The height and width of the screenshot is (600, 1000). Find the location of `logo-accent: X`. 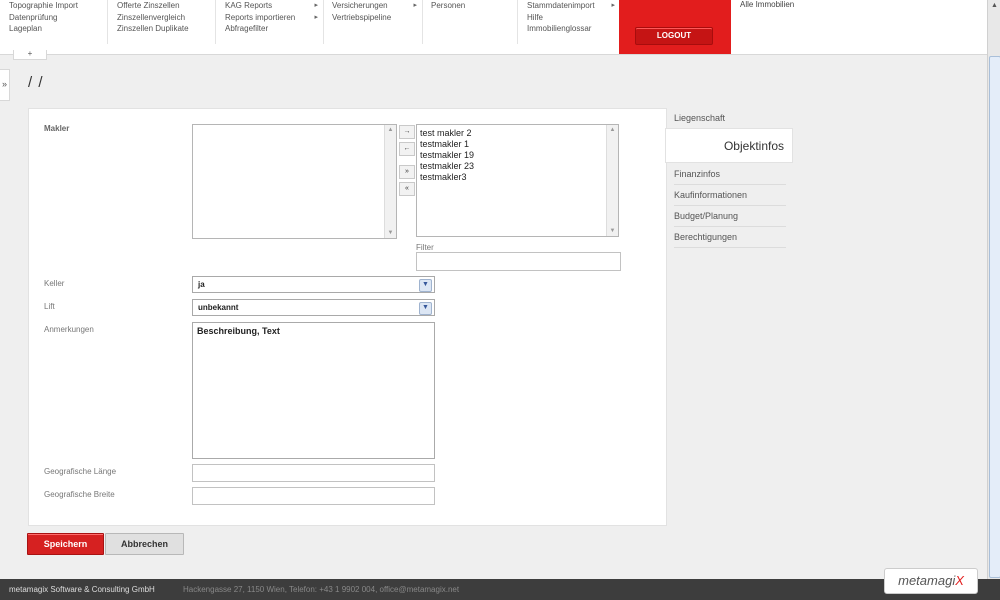

logo-accent: X is located at coordinates (959, 580).